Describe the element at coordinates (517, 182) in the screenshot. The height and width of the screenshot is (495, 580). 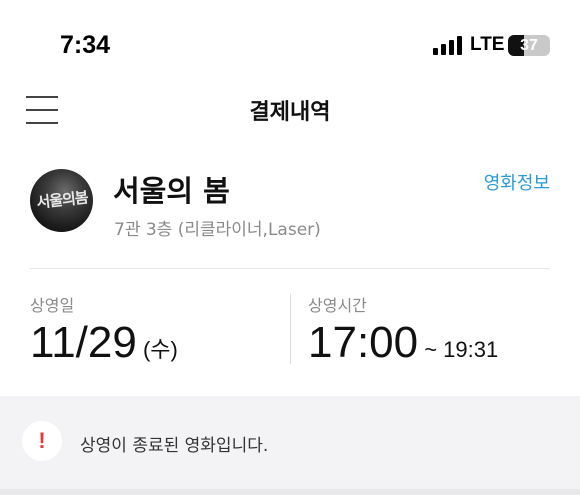
I see `movie-info-link: 영화정보` at that location.